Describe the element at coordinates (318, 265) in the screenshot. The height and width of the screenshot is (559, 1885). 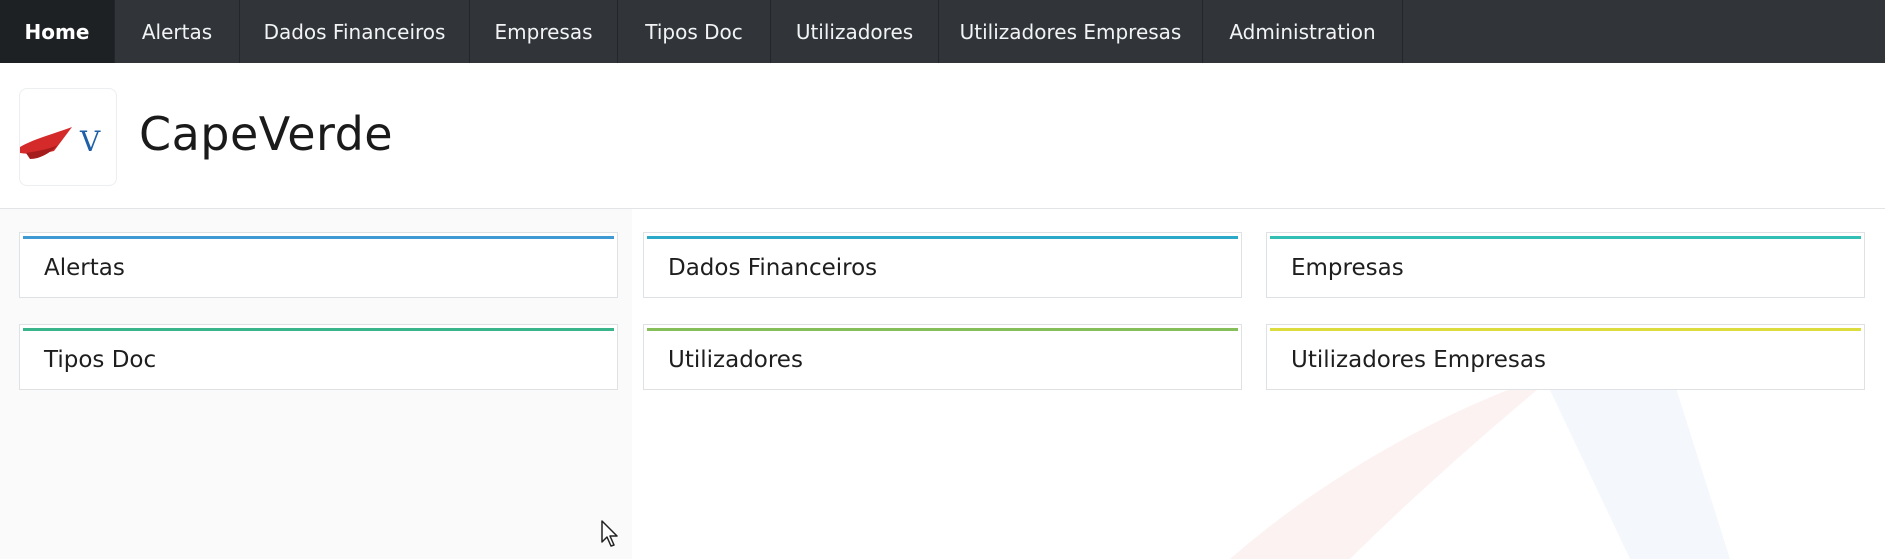
I see `card-alertas: Alertas` at that location.